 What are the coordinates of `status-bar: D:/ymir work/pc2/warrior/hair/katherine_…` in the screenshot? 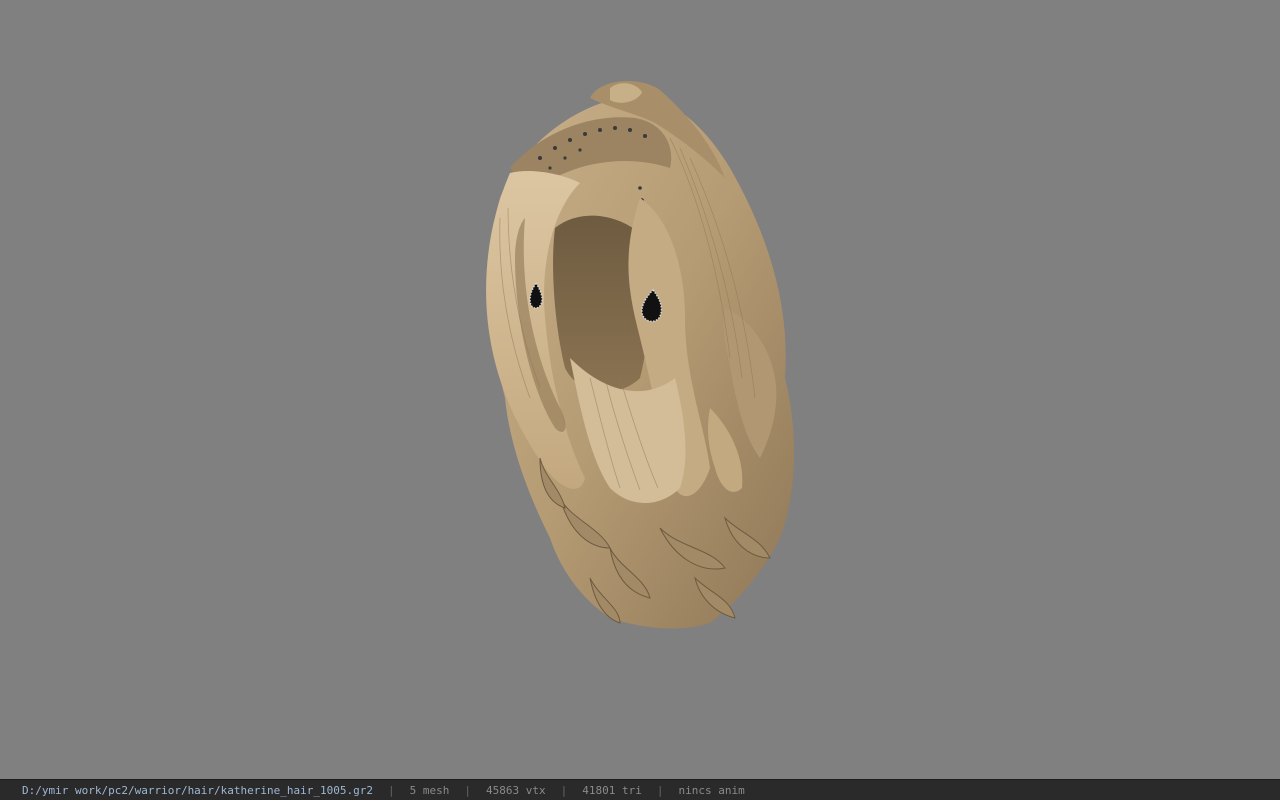 It's located at (640, 789).